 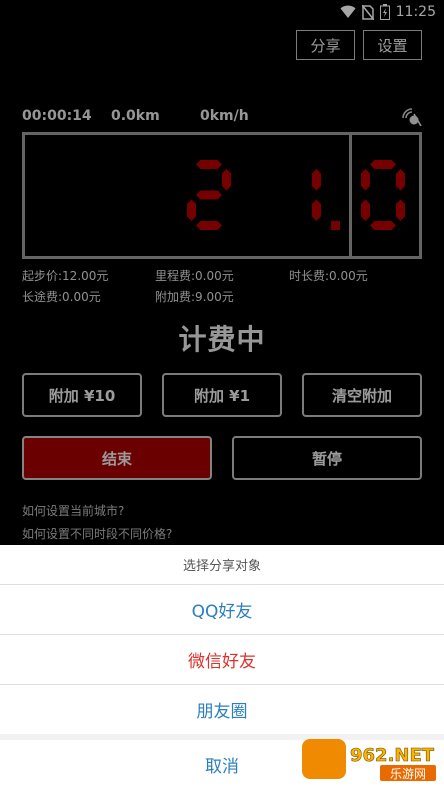 I want to click on watermark-text: 962.NET, so click(x=392, y=755).